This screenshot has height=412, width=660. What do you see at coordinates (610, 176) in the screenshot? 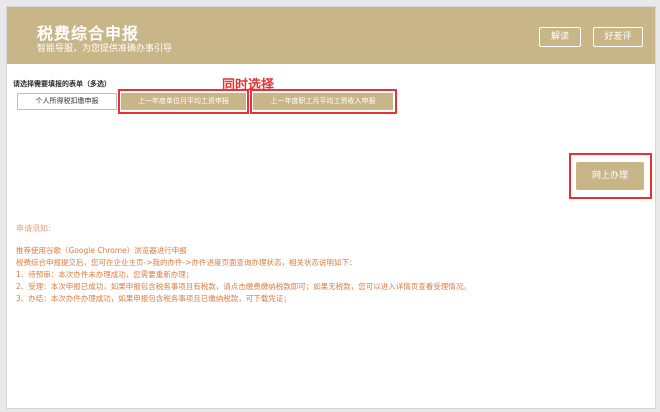
I see `highlight-box-online-button` at bounding box center [610, 176].